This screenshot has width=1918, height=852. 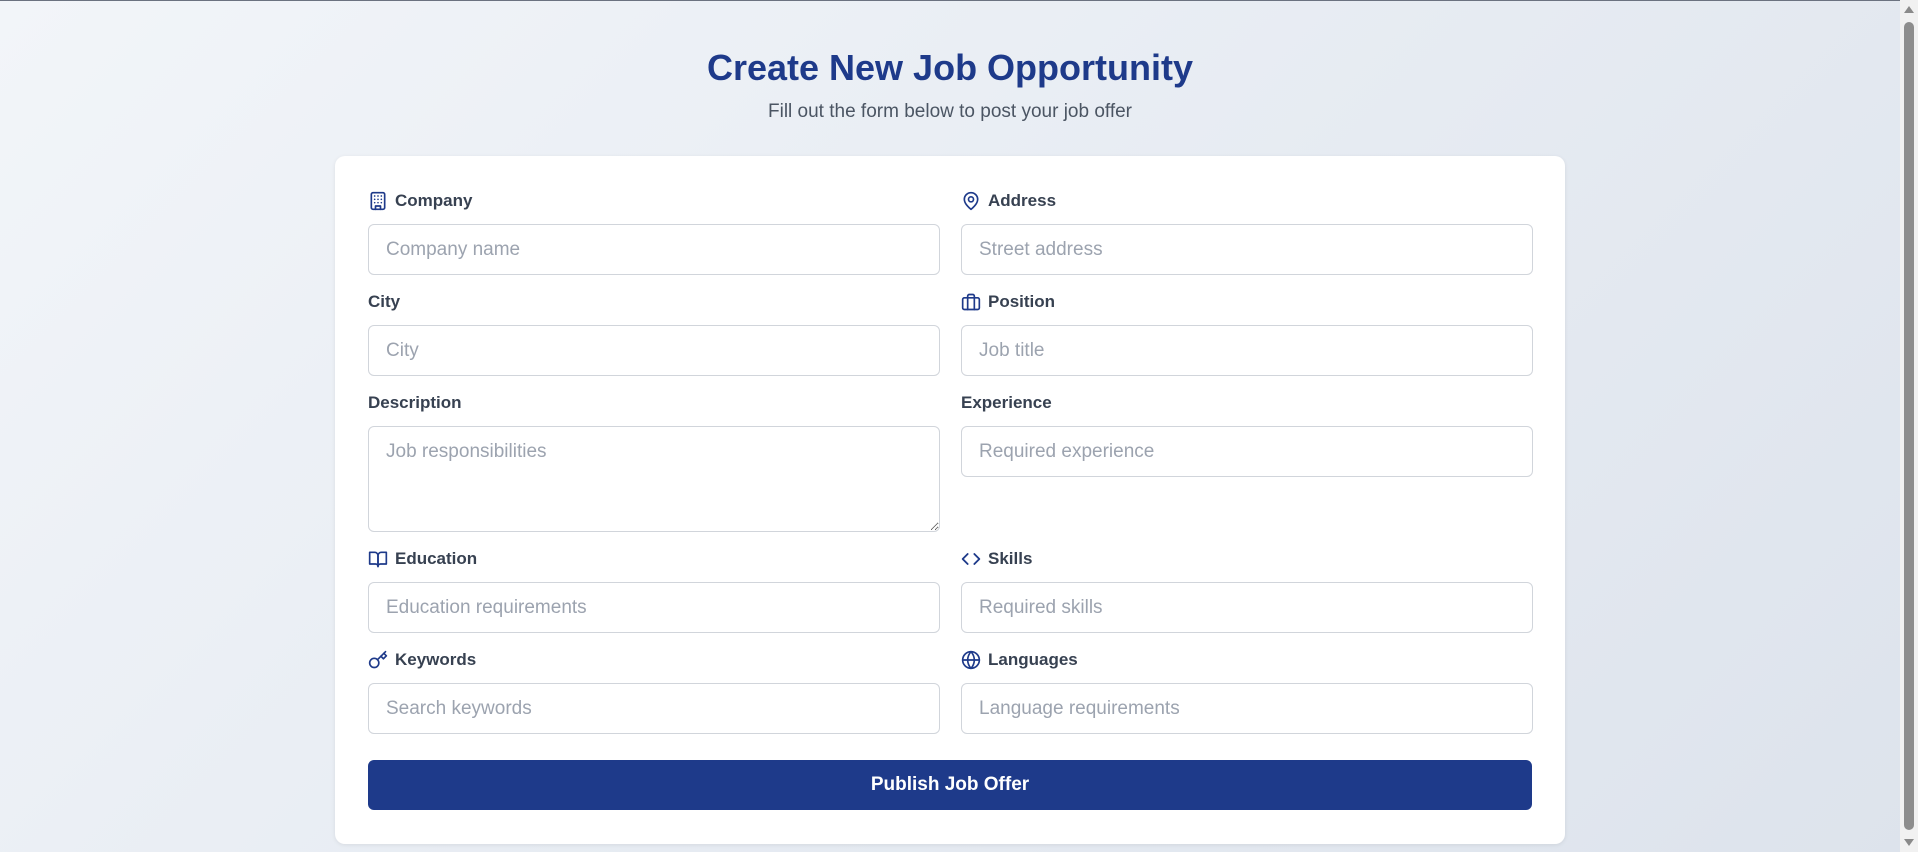 I want to click on education-field-group: Education, so click(x=654, y=590).